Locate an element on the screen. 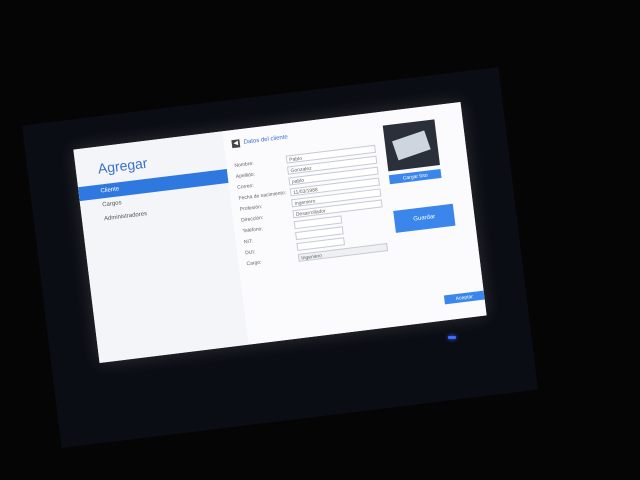 Image resolution: width=640 pixels, height=480 pixels. back-row: ◀ Datos del cliente is located at coordinates (260, 141).